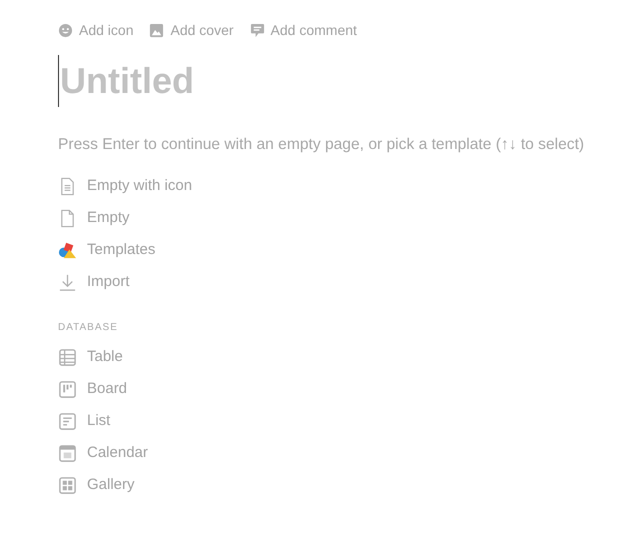 The height and width of the screenshot is (533, 621). I want to click on board-icon, so click(67, 389).